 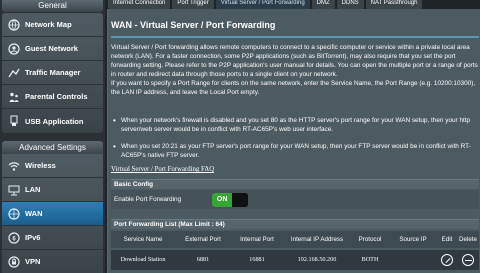 What do you see at coordinates (257, 259) in the screenshot?
I see `cell-internal-port: 16881` at bounding box center [257, 259].